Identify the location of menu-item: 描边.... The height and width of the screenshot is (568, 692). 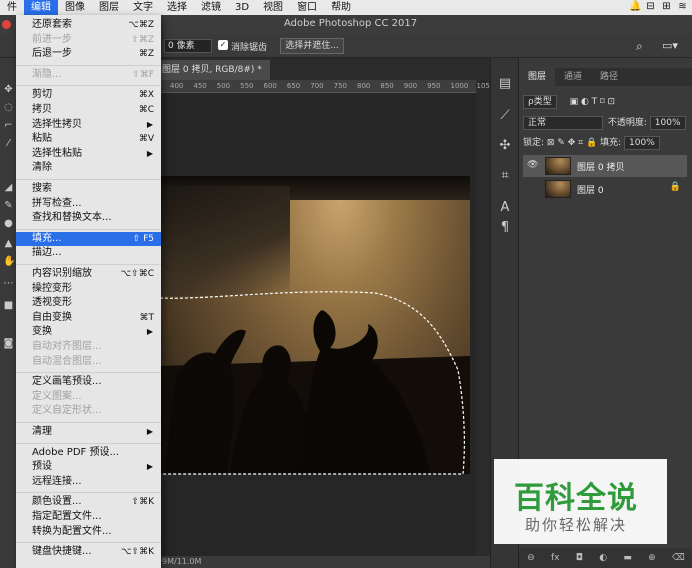
(88, 253).